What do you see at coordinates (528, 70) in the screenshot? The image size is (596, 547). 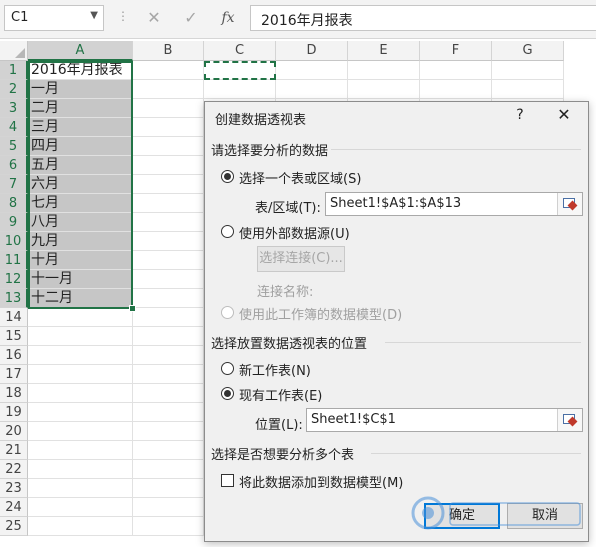 I see `cell-g1` at bounding box center [528, 70].